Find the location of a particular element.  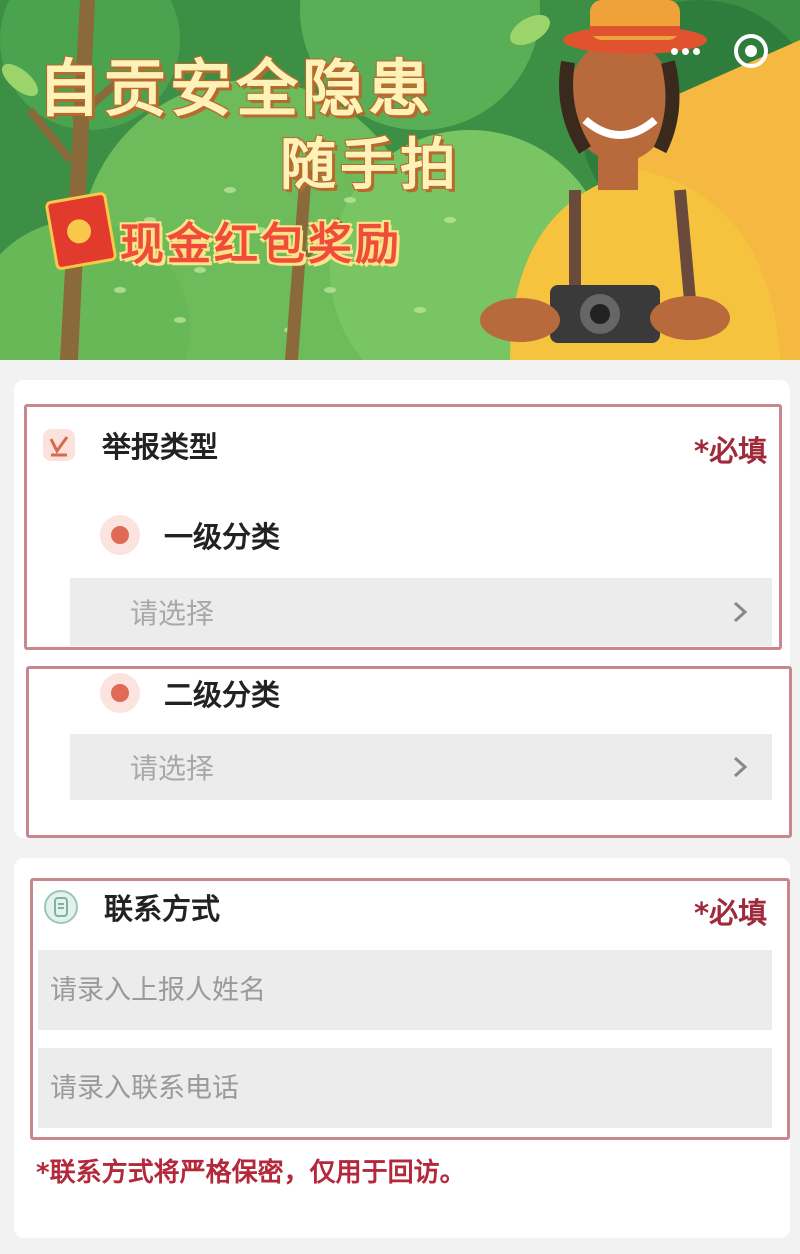

close-target-button is located at coordinates (751, 51).